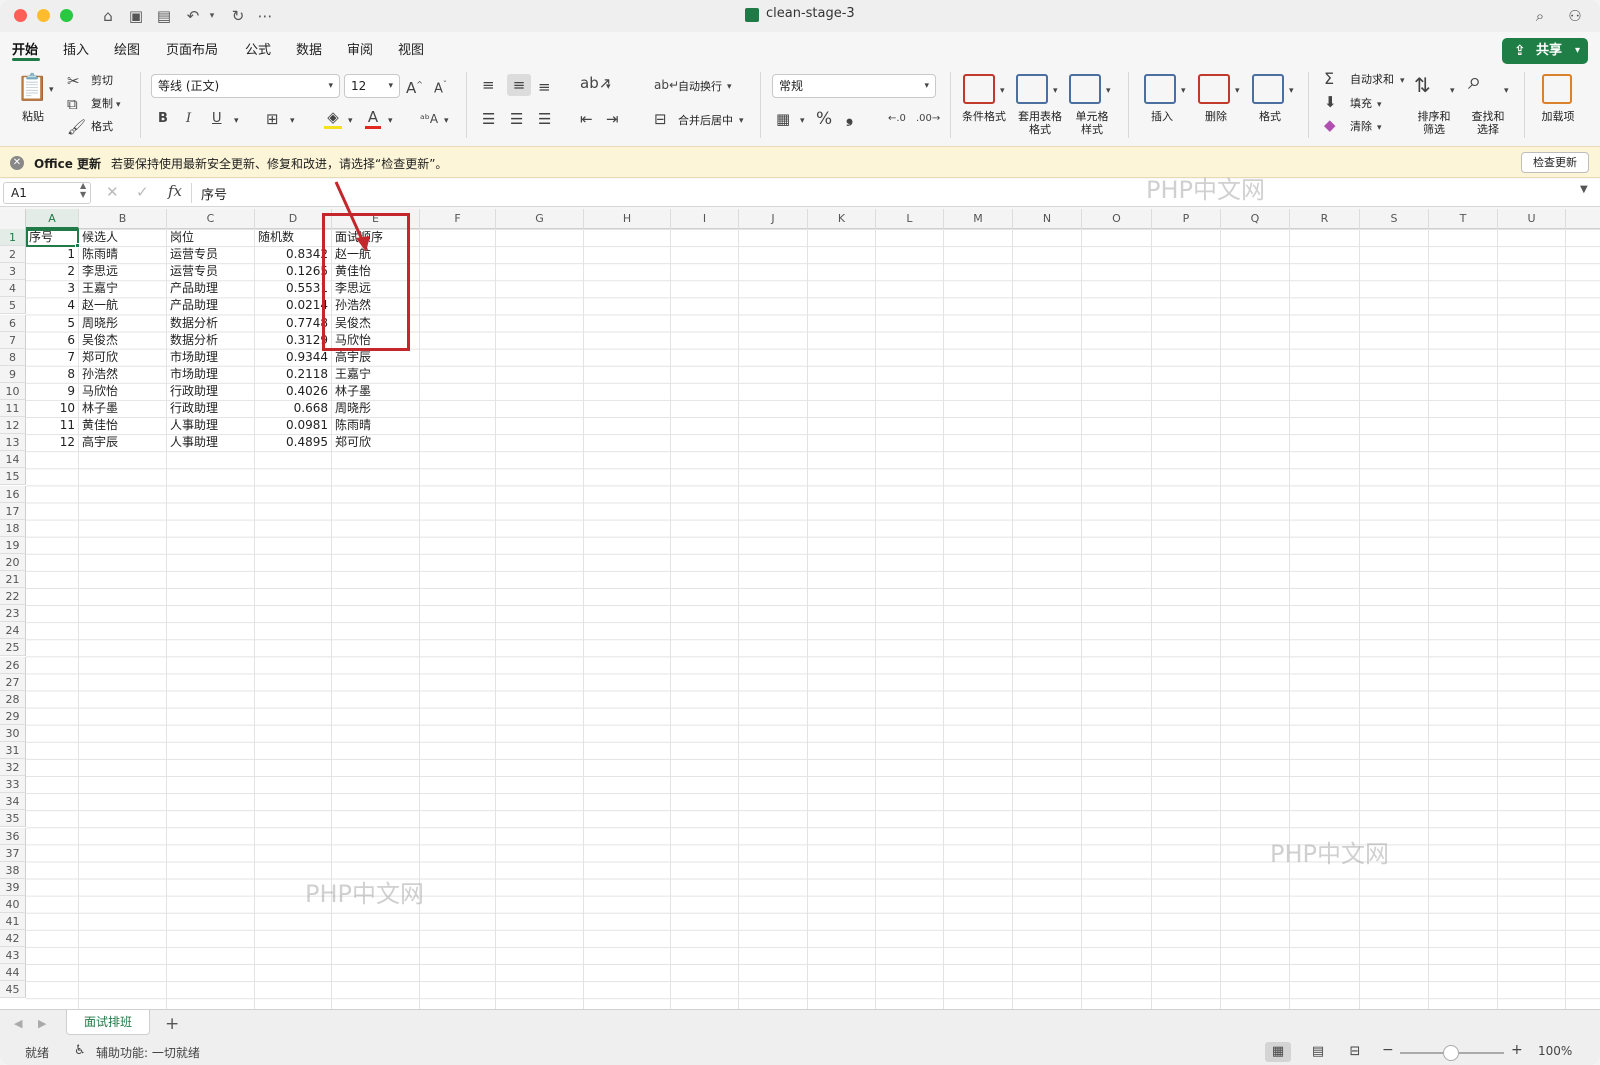 The height and width of the screenshot is (1065, 1600). I want to click on fill-dropdown-icon: ▾, so click(1379, 105).